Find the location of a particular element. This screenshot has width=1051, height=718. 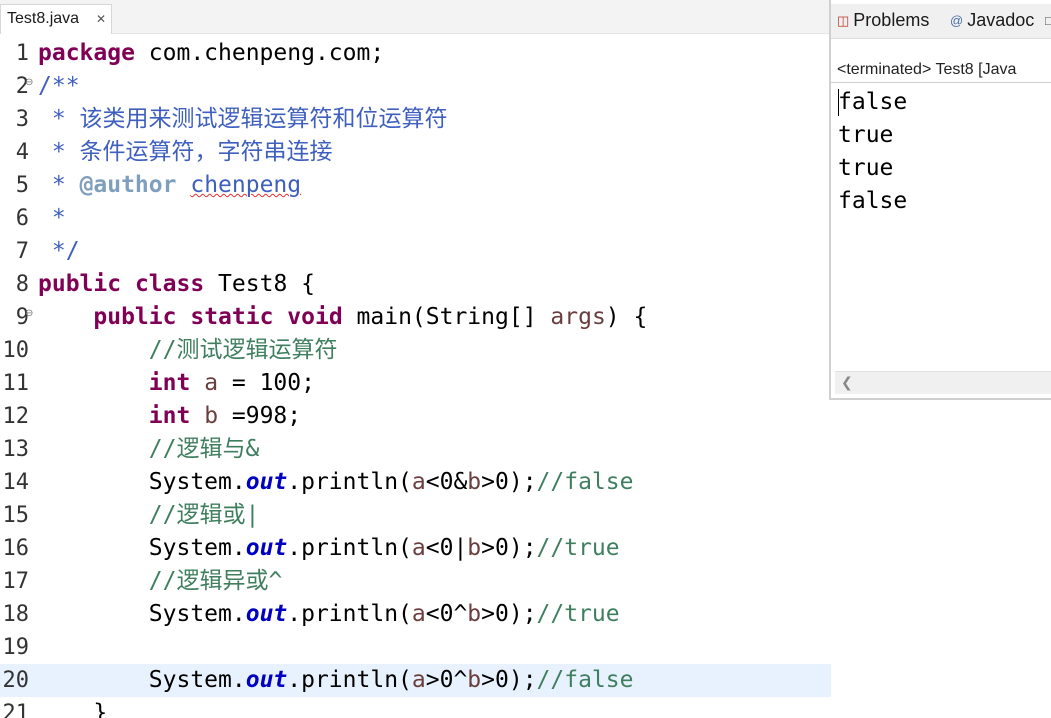

code-line: 3 * 该类用来测试逻辑运算符和位运算符 is located at coordinates (415, 119).